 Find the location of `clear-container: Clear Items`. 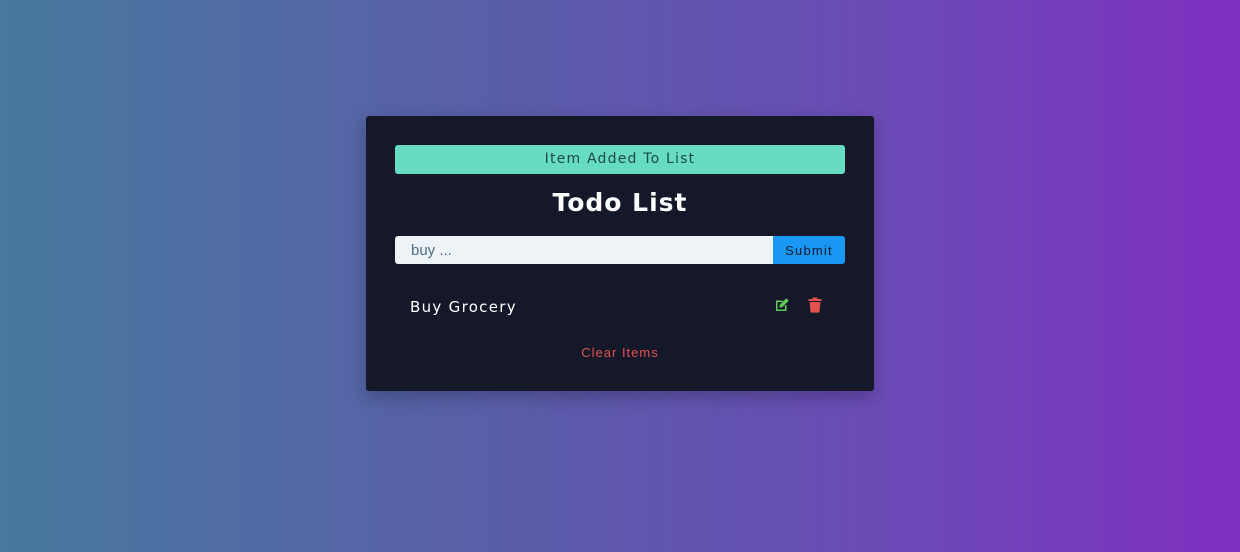

clear-container: Clear Items is located at coordinates (620, 351).